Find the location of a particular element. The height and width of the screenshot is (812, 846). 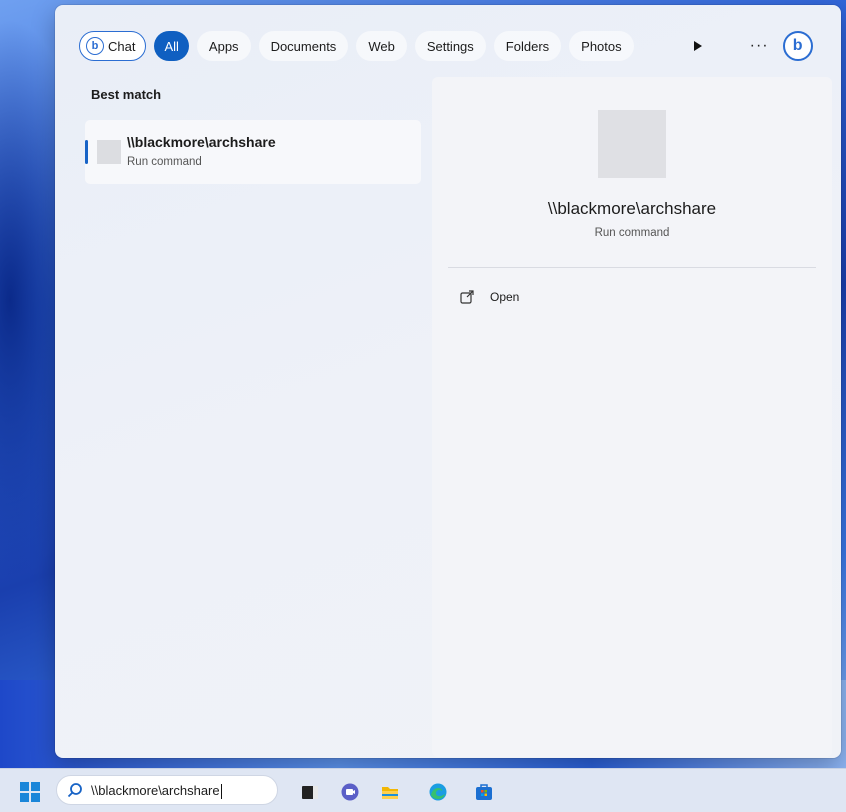

best-match-heading: Best match is located at coordinates (126, 94).